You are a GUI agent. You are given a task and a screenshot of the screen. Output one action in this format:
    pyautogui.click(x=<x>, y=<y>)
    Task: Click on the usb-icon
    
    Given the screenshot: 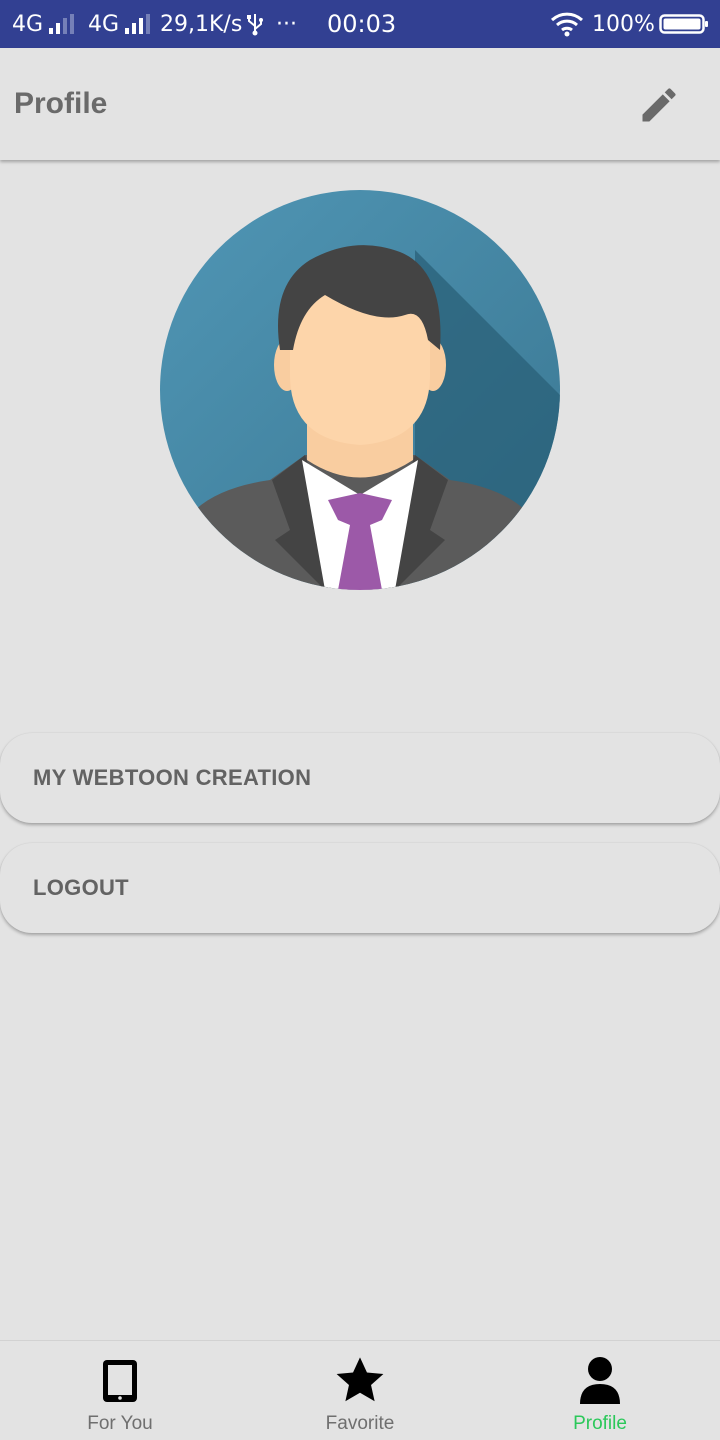 What is the action you would take?
    pyautogui.click(x=255, y=24)
    